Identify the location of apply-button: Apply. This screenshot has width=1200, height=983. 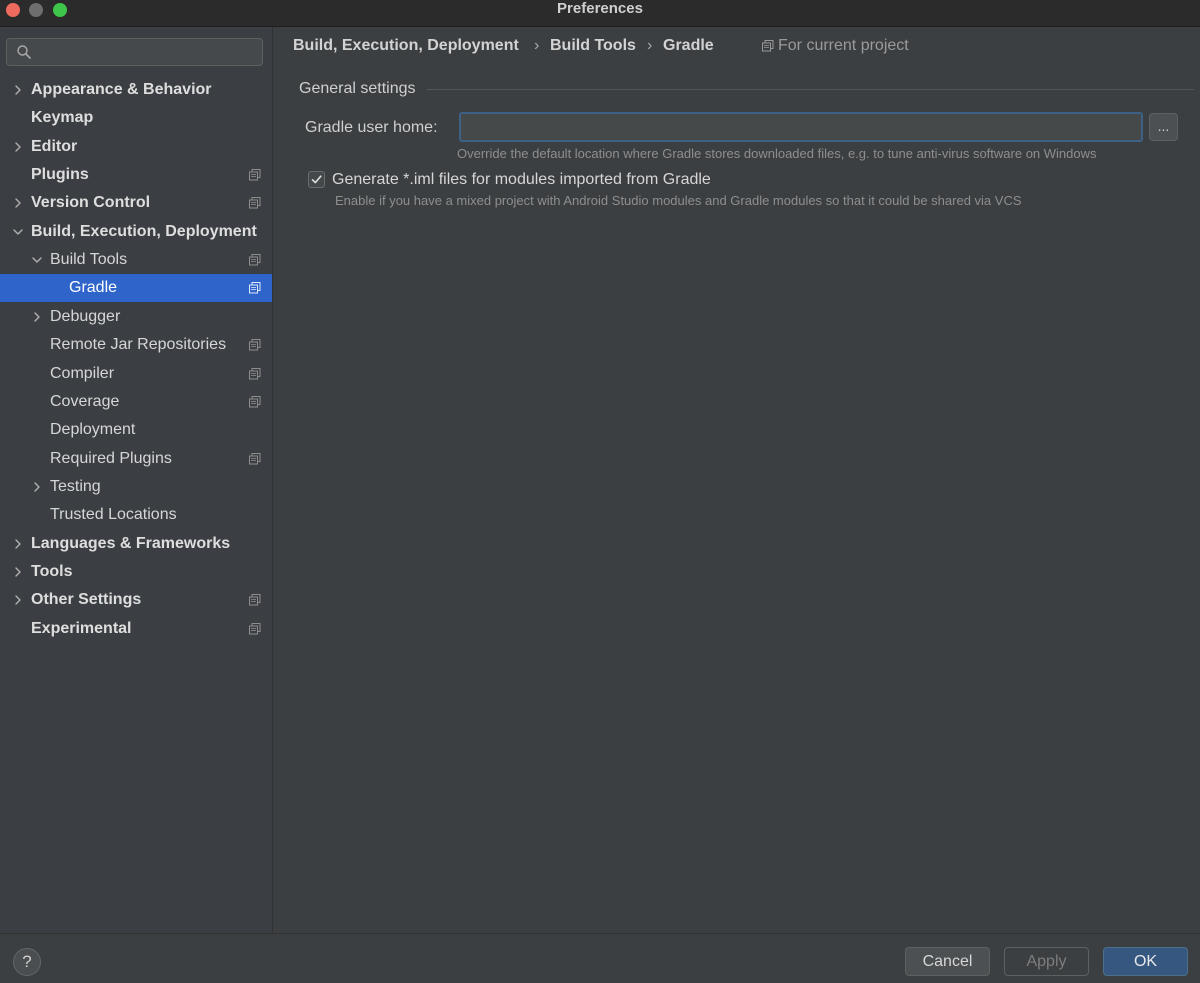
(1046, 961).